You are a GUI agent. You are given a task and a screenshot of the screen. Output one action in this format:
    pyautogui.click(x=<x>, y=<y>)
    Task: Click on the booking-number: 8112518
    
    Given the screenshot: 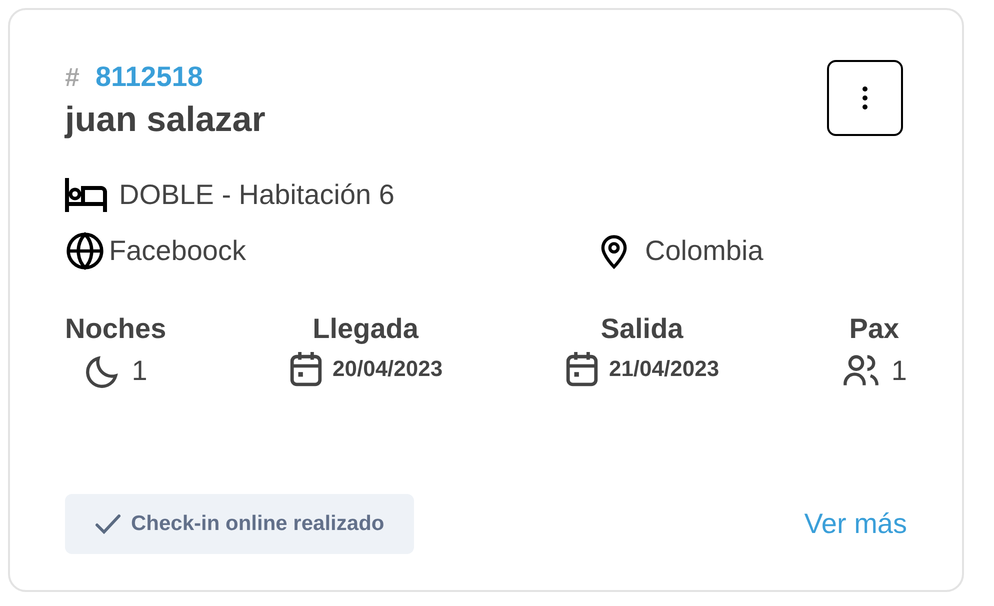 What is the action you would take?
    pyautogui.click(x=149, y=77)
    